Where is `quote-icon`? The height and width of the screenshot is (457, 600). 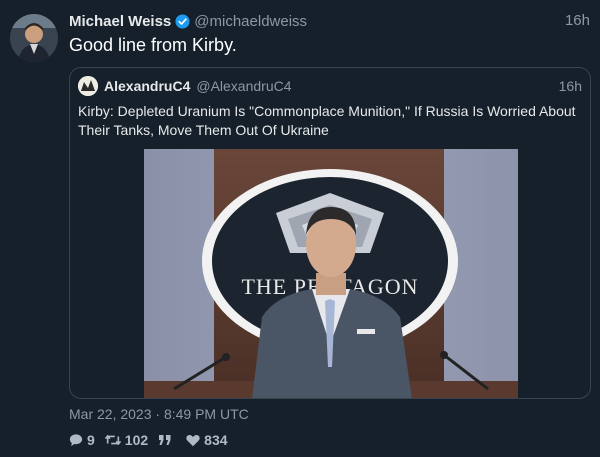
quote-icon is located at coordinates (165, 440).